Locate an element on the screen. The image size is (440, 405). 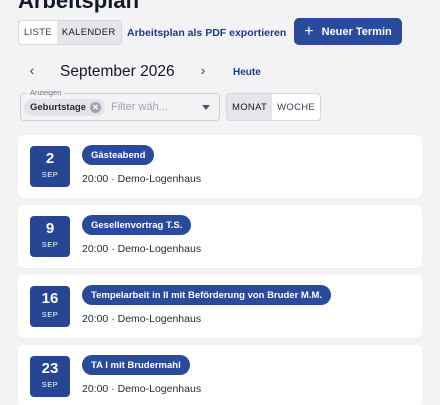
date-badge: 23 SEP is located at coordinates (50, 376).